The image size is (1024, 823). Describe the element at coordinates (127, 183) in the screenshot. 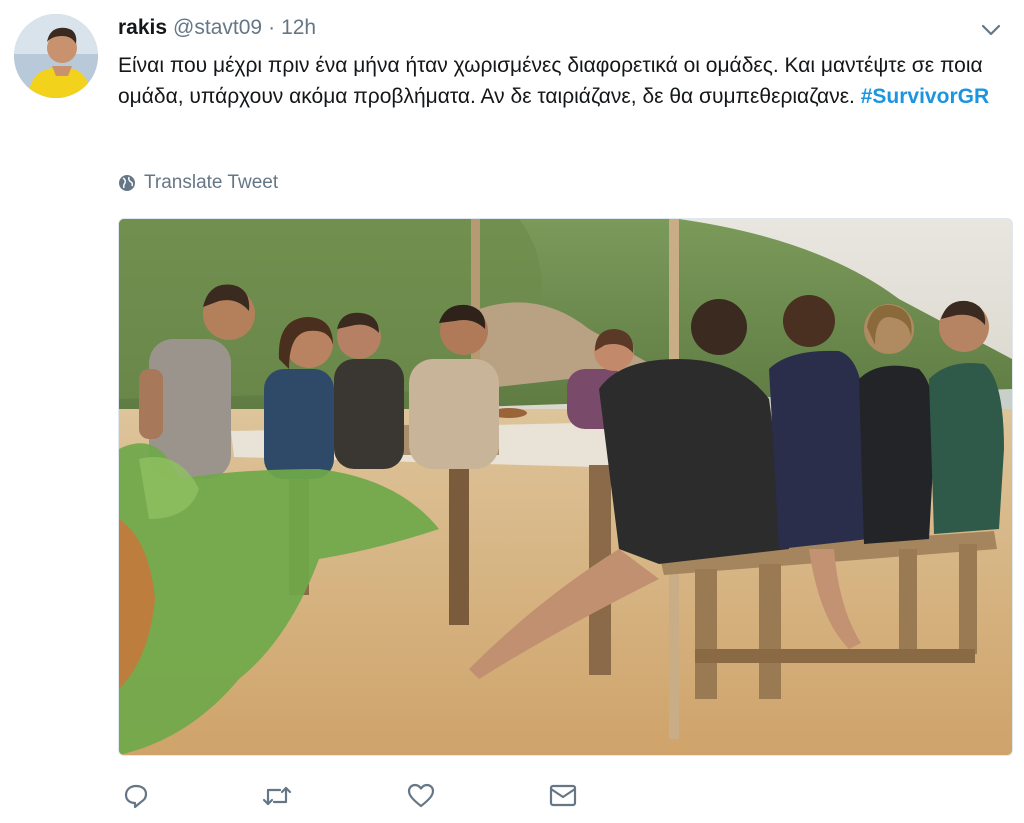

I see `globe-icon` at that location.